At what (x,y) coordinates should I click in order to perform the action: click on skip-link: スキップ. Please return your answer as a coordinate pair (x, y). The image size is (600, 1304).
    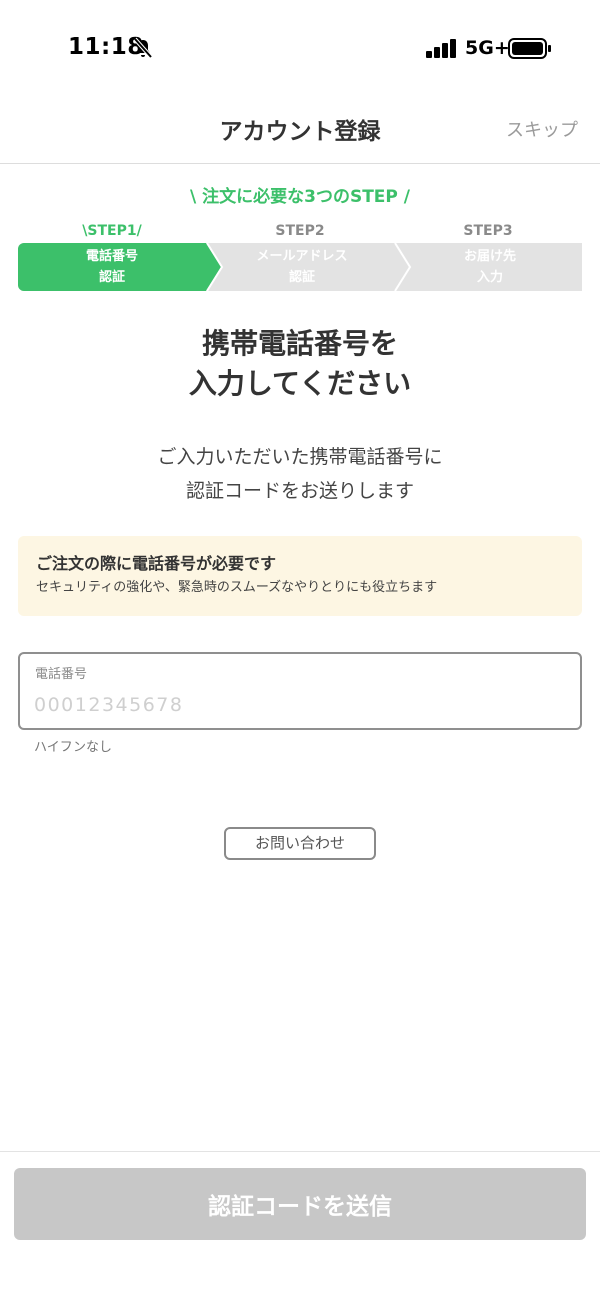
    Looking at the image, I should click on (542, 129).